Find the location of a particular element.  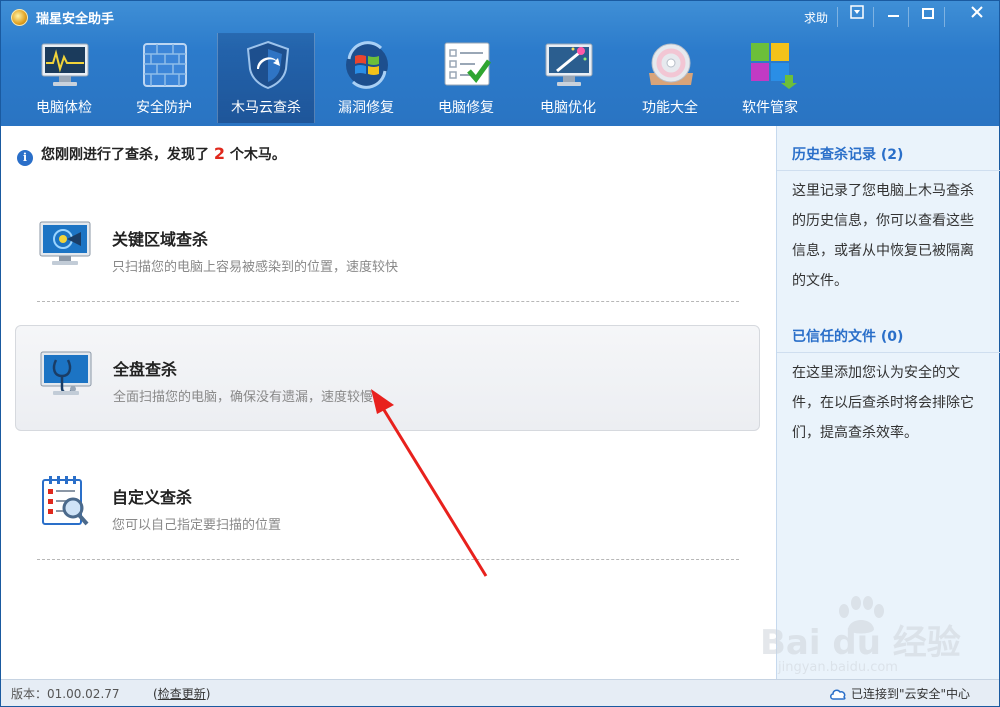

tab-software-manager: 软件管家 is located at coordinates (770, 78).